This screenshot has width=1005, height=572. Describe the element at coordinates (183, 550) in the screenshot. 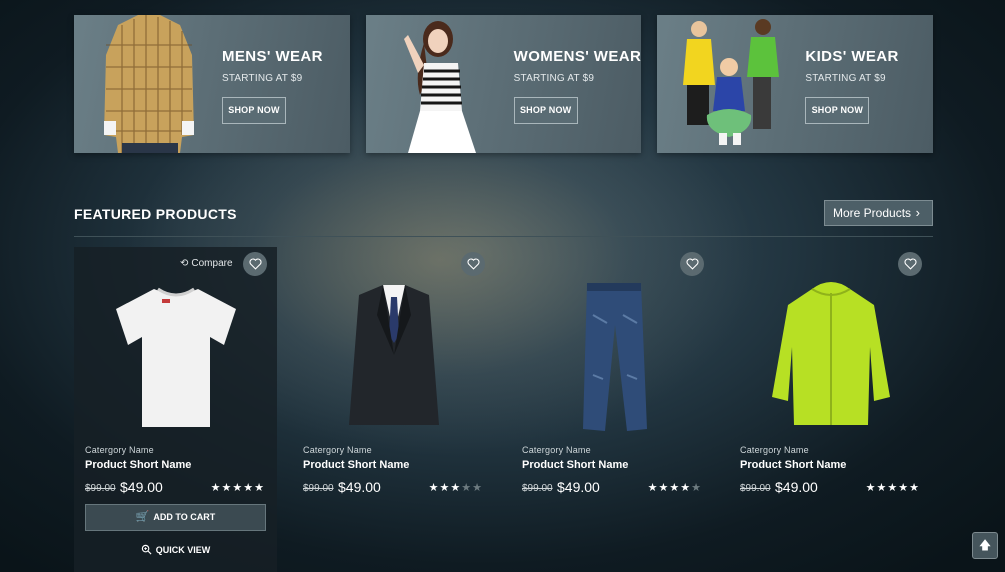

I see `quick-view-label: QUICK VIEW` at that location.